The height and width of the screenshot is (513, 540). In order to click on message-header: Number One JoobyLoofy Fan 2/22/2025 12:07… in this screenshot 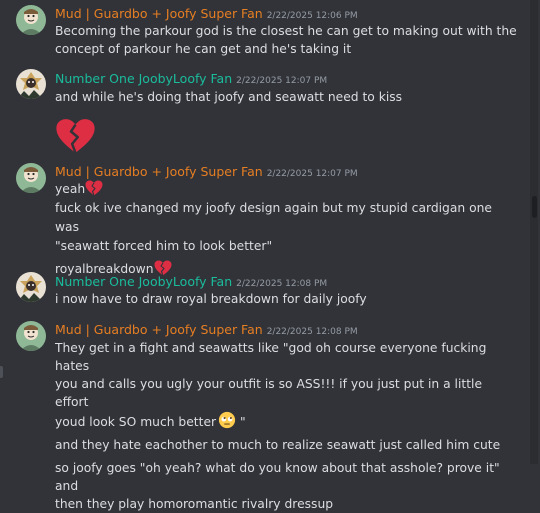, I will do `click(191, 79)`.